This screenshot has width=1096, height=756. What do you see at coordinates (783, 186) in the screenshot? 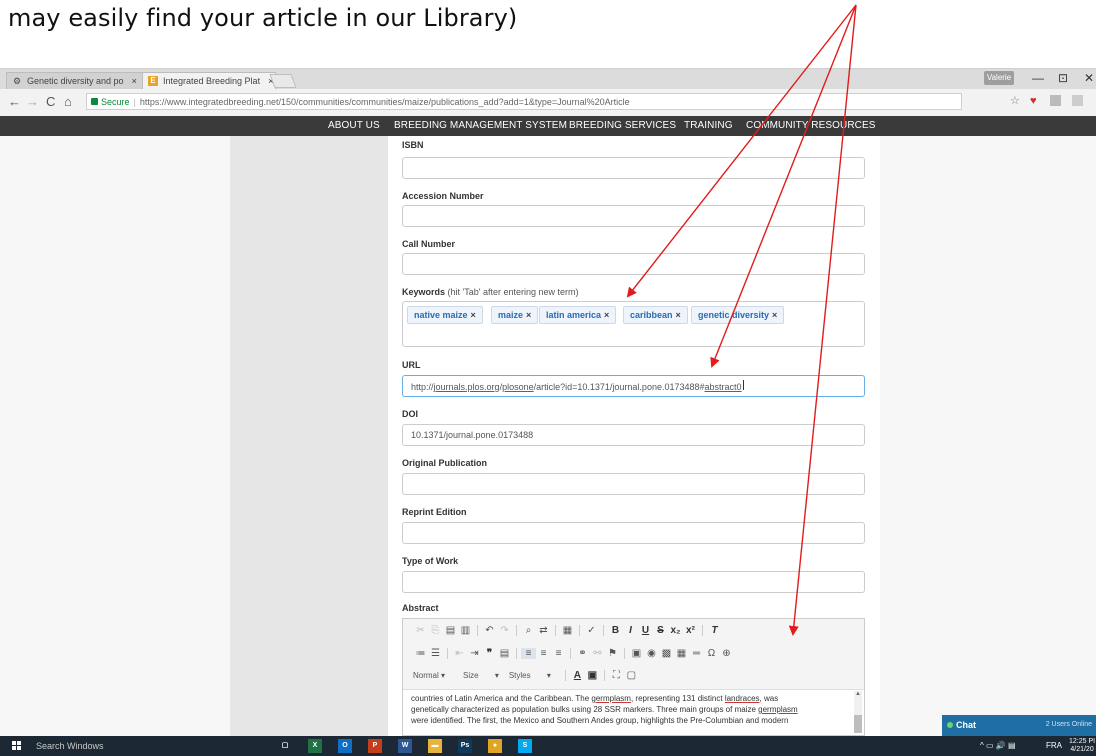
I see `arrow-to-url` at bounding box center [783, 186].